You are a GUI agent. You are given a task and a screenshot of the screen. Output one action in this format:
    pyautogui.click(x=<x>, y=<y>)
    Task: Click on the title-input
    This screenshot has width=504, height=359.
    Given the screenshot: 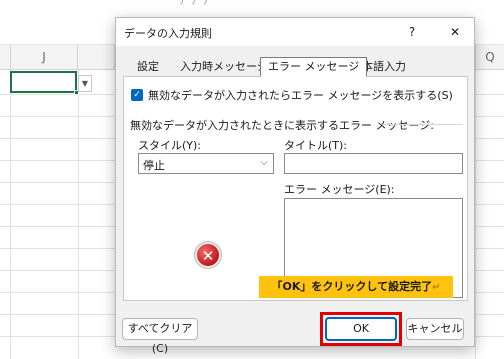 What is the action you would take?
    pyautogui.click(x=373, y=163)
    